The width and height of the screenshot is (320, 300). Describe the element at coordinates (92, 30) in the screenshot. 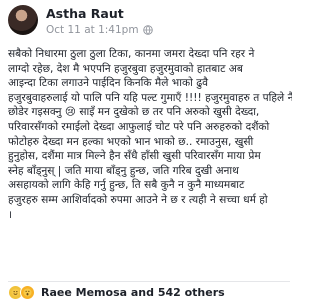

I see `timestamp: Oct 11 at 1:41pm` at that location.